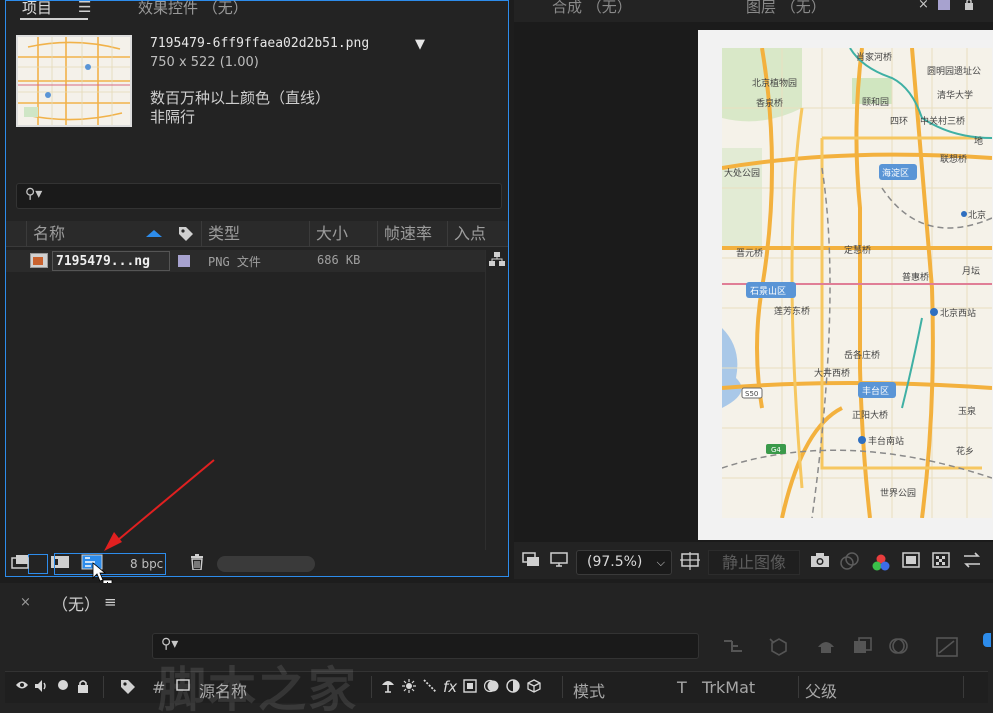  Describe the element at coordinates (491, 688) in the screenshot. I see `motion-blur-switch-icon` at that location.